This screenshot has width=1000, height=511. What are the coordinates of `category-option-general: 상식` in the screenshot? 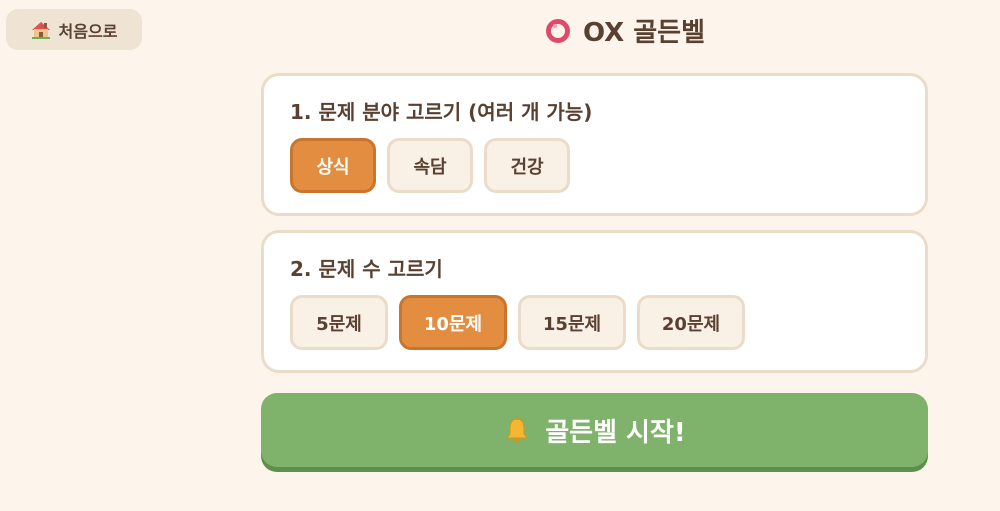 It's located at (333, 165).